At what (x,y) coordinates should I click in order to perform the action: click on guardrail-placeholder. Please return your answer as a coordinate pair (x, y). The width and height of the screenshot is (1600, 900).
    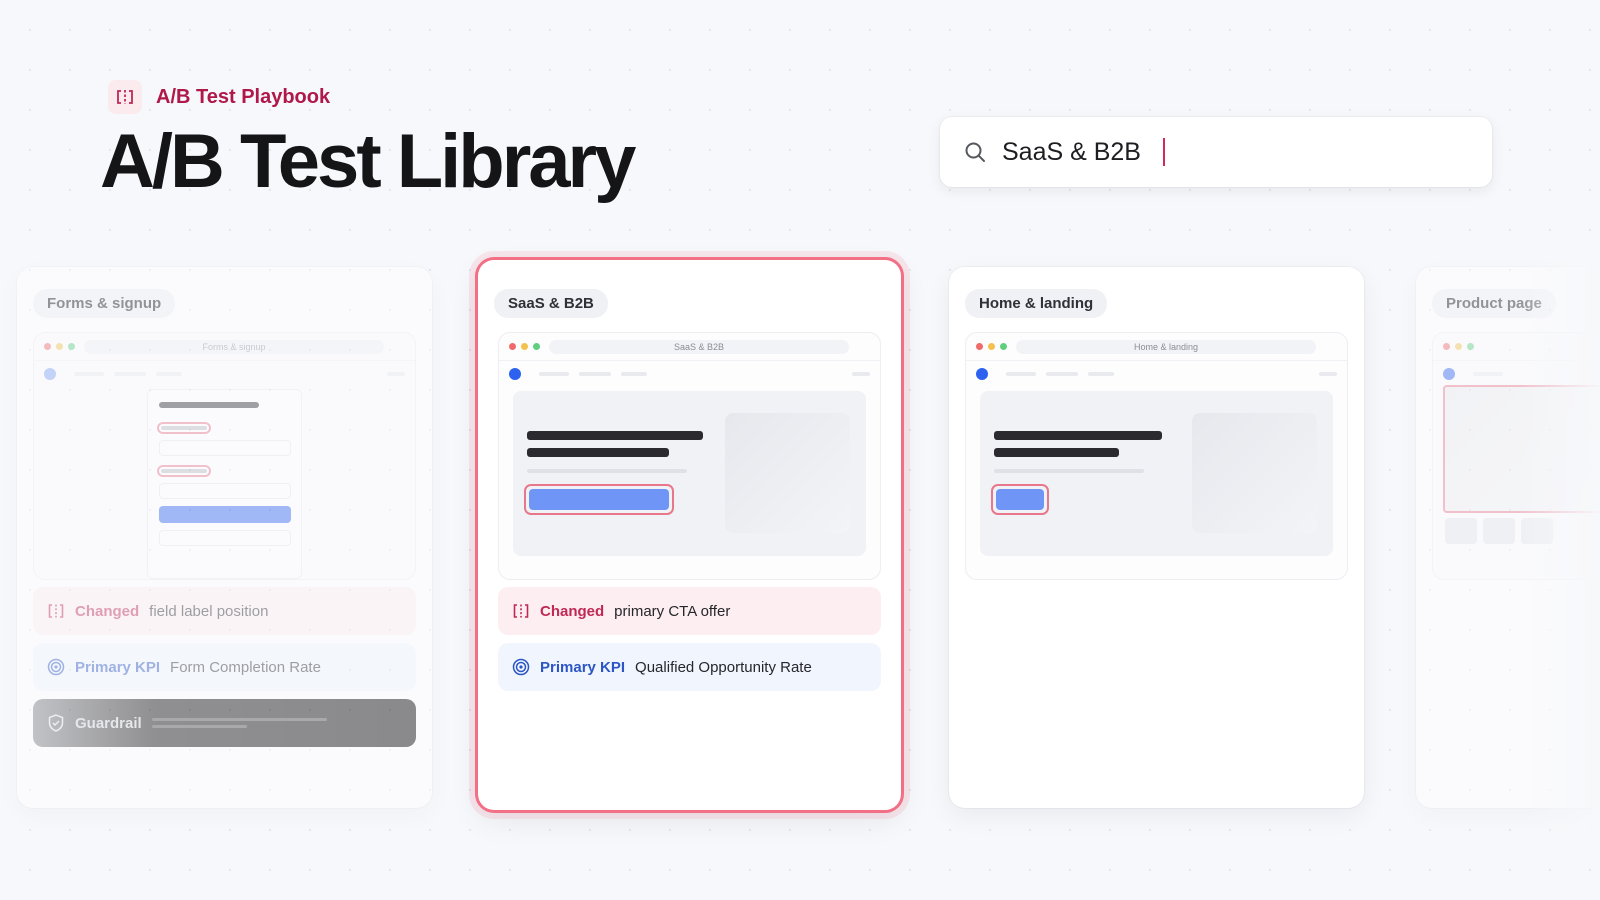
    Looking at the image, I should click on (241, 723).